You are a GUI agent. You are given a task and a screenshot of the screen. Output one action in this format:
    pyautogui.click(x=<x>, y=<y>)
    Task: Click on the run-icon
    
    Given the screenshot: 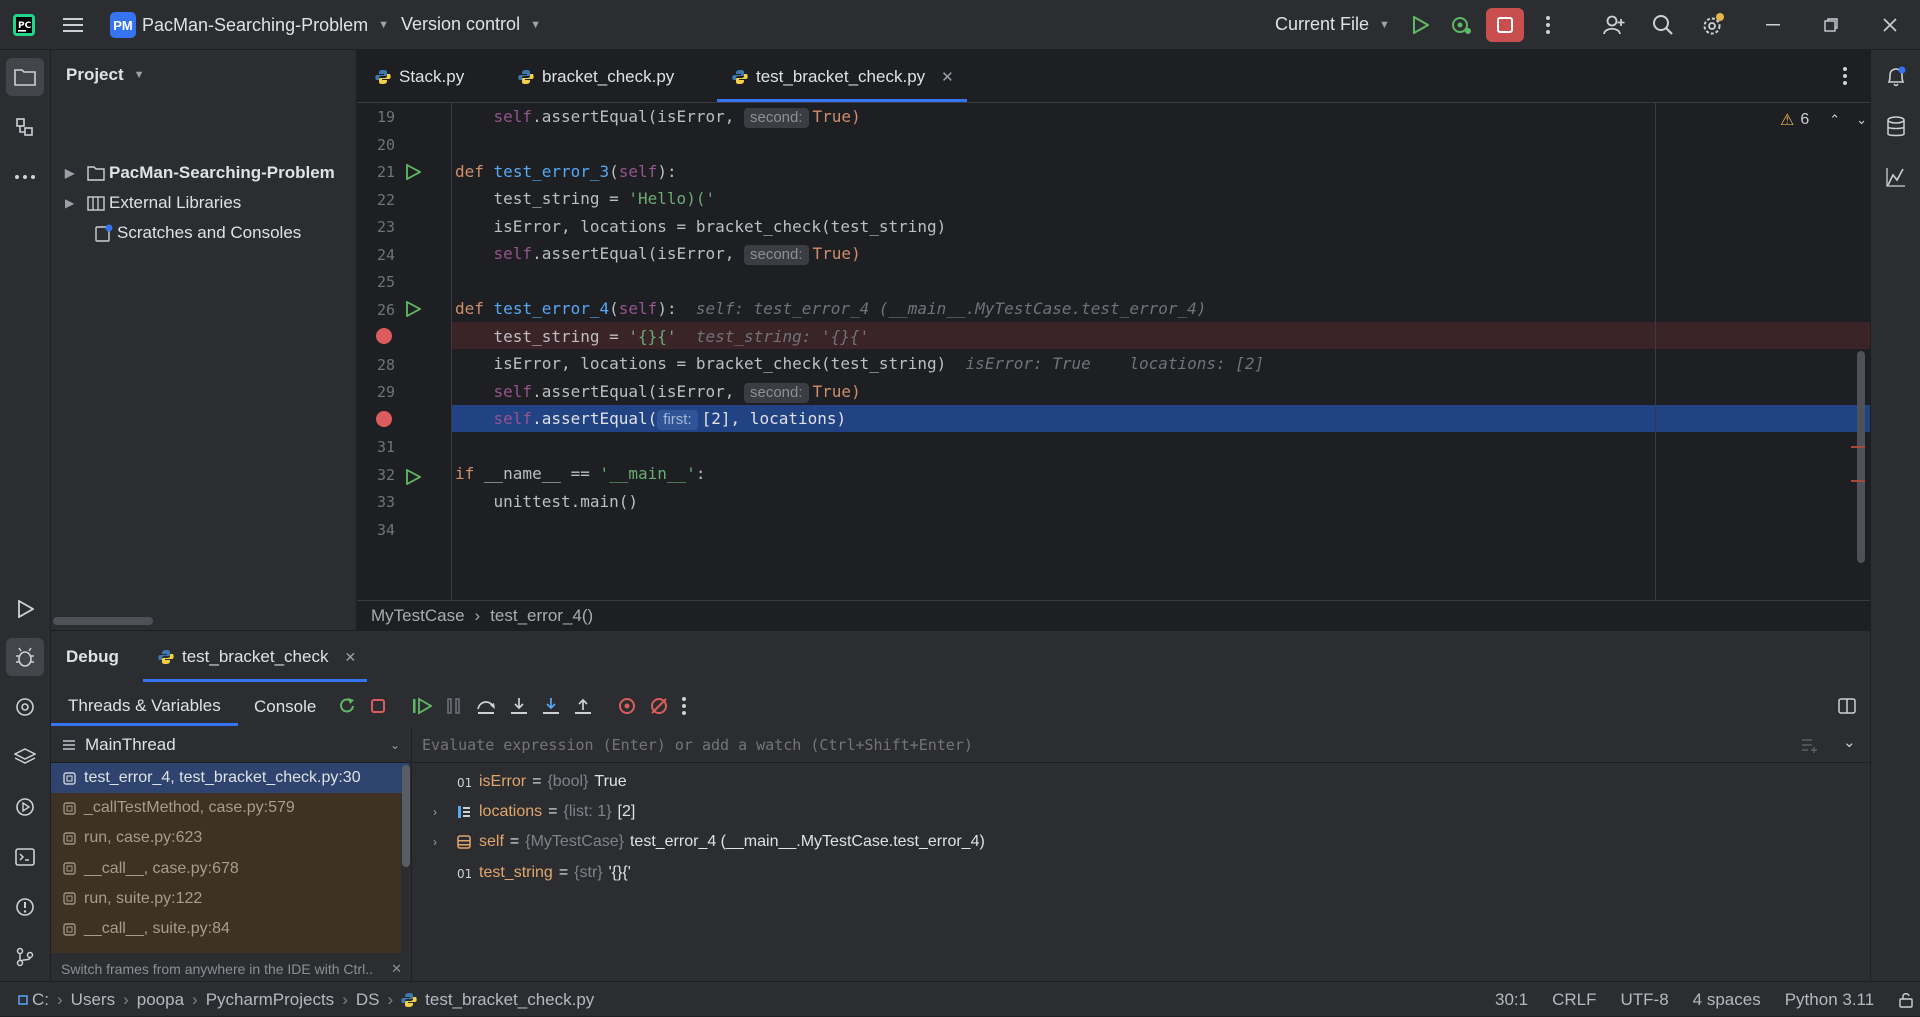 What is the action you would take?
    pyautogui.click(x=1420, y=25)
    